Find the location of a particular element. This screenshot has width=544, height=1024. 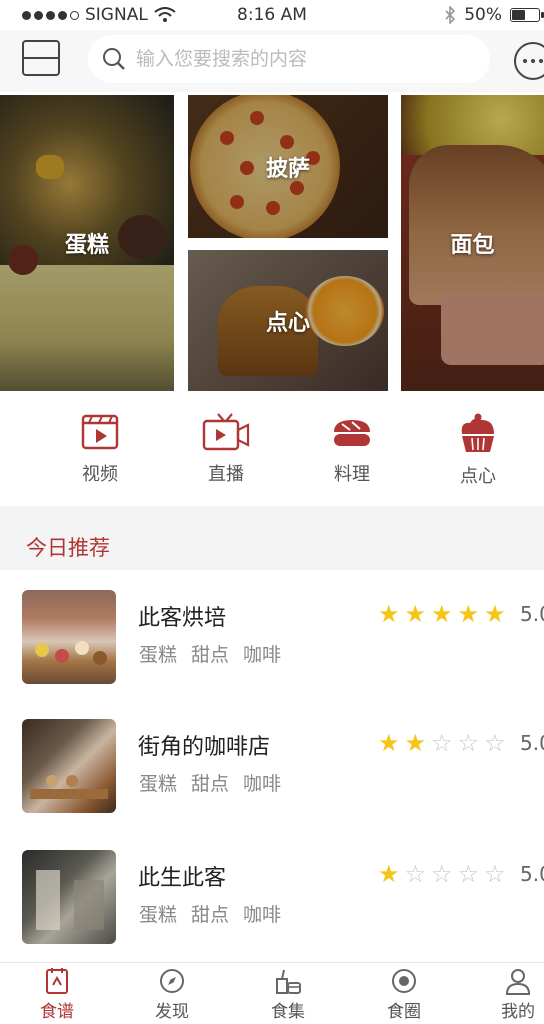

bottom-tab-bar: 食谱 发现 食集 食圈 我的 is located at coordinates (272, 993).